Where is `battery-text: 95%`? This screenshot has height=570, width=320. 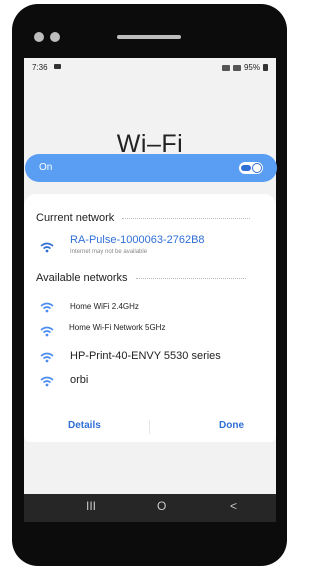 battery-text: 95% is located at coordinates (251, 67).